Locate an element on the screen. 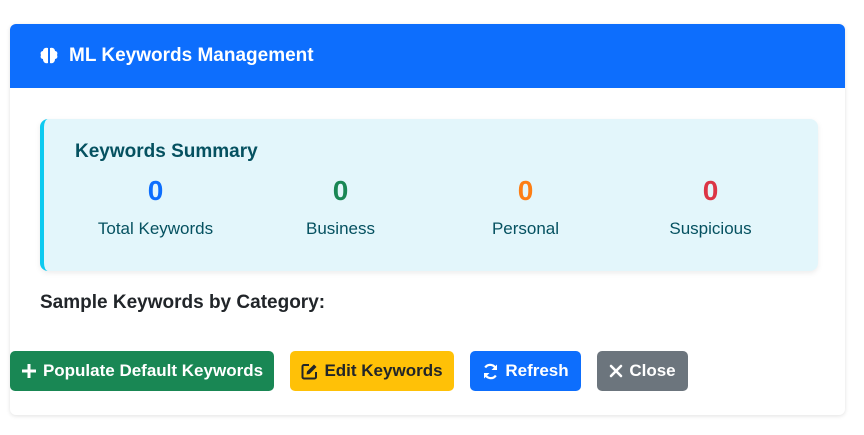 The height and width of the screenshot is (435, 864). plus-icon is located at coordinates (28, 371).